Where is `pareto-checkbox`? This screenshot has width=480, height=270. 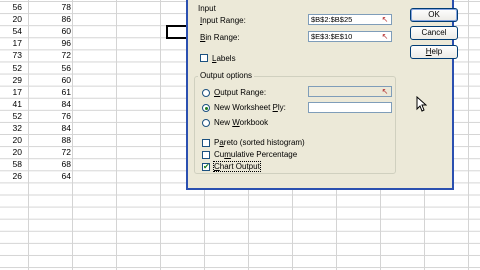
pareto-checkbox is located at coordinates (206, 143).